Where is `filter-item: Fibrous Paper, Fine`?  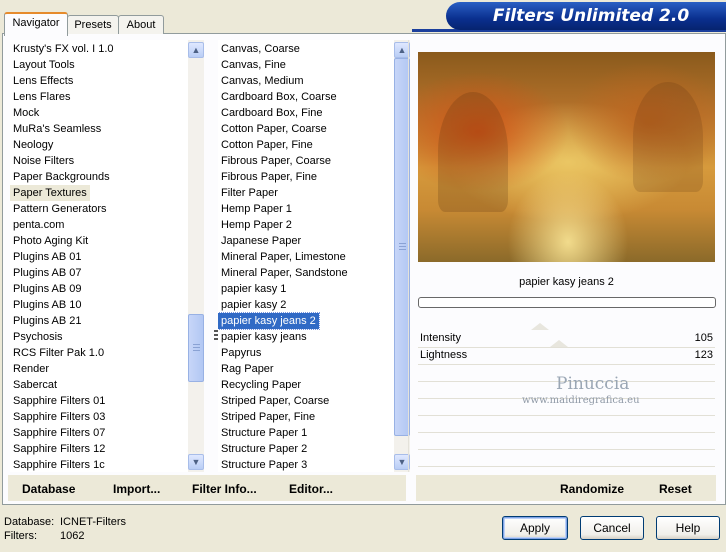
filter-item: Fibrous Paper, Fine is located at coordinates (269, 177).